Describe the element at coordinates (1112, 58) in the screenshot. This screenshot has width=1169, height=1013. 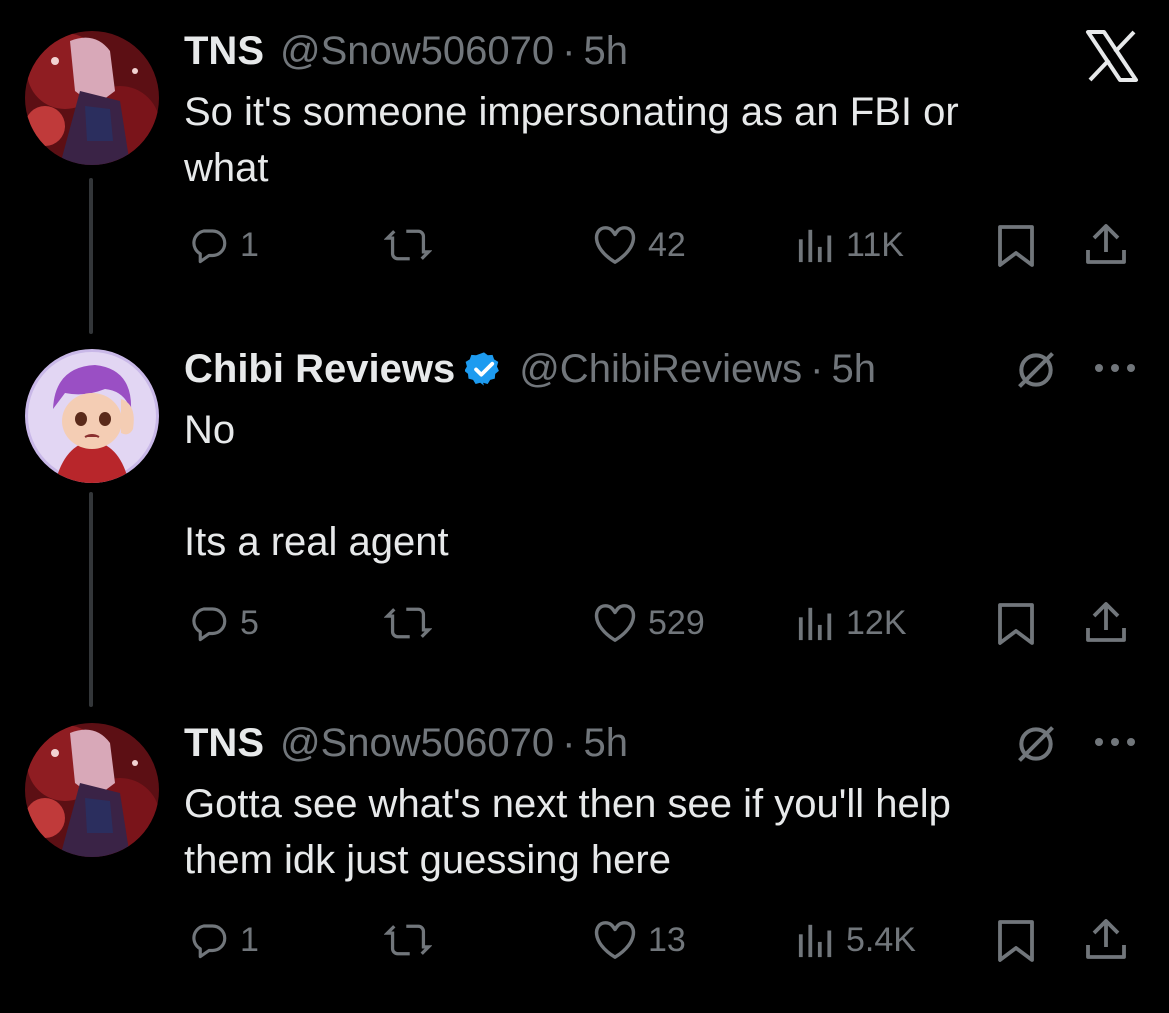
I see `x-logo-icon` at that location.